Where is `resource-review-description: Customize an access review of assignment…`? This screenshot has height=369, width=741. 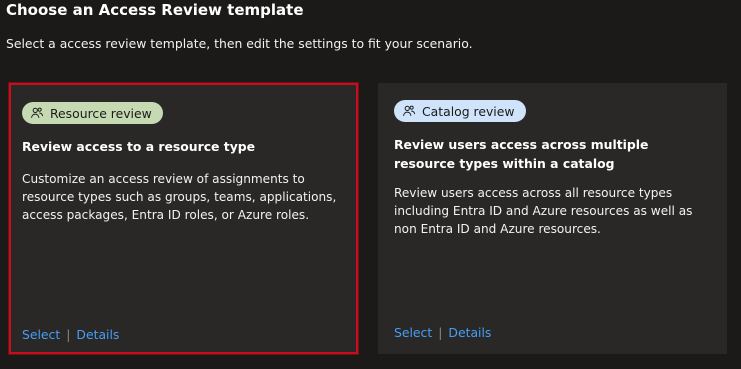 resource-review-description: Customize an access review of assignment… is located at coordinates (179, 197).